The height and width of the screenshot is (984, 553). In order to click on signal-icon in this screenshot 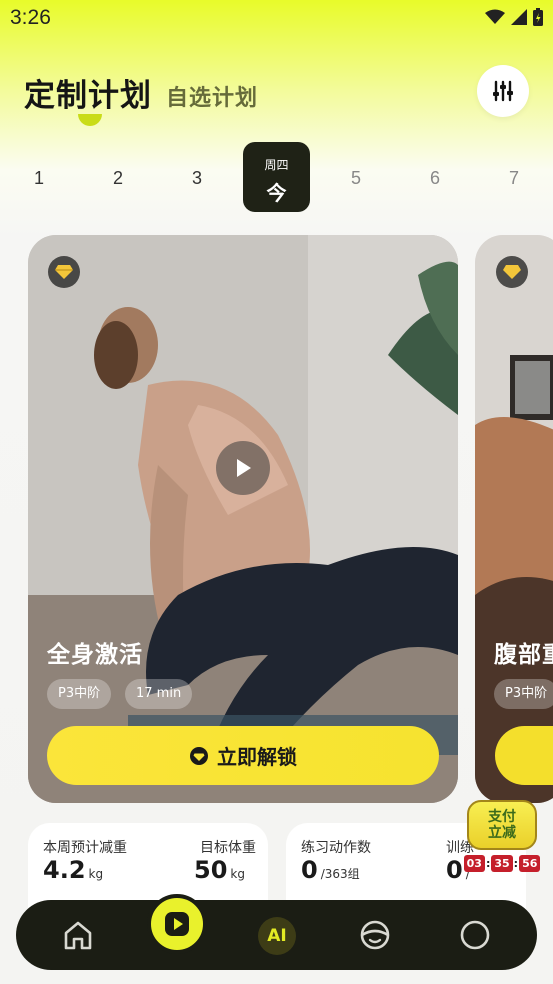, I will do `click(519, 17)`.